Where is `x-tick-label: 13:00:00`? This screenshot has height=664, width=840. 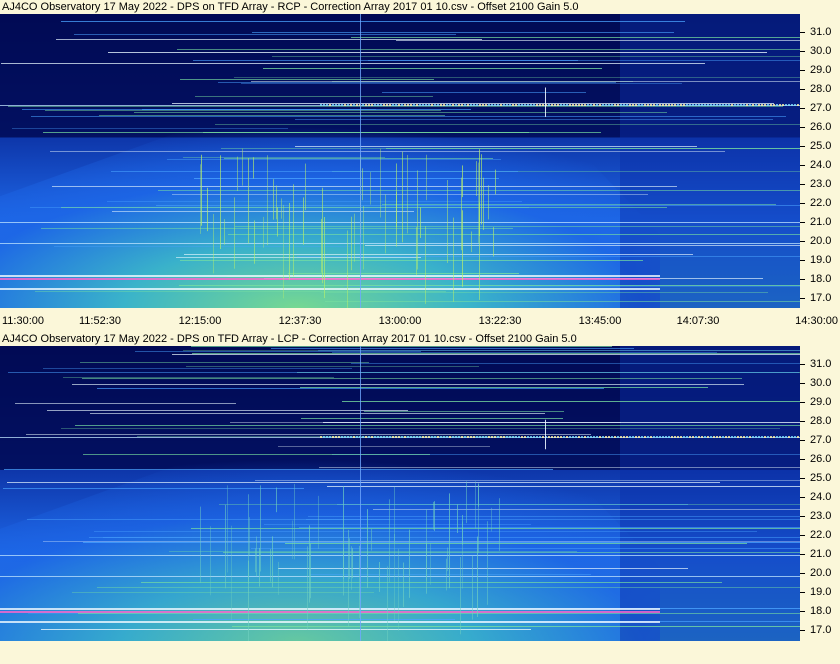
x-tick-label: 13:00:00 is located at coordinates (400, 321).